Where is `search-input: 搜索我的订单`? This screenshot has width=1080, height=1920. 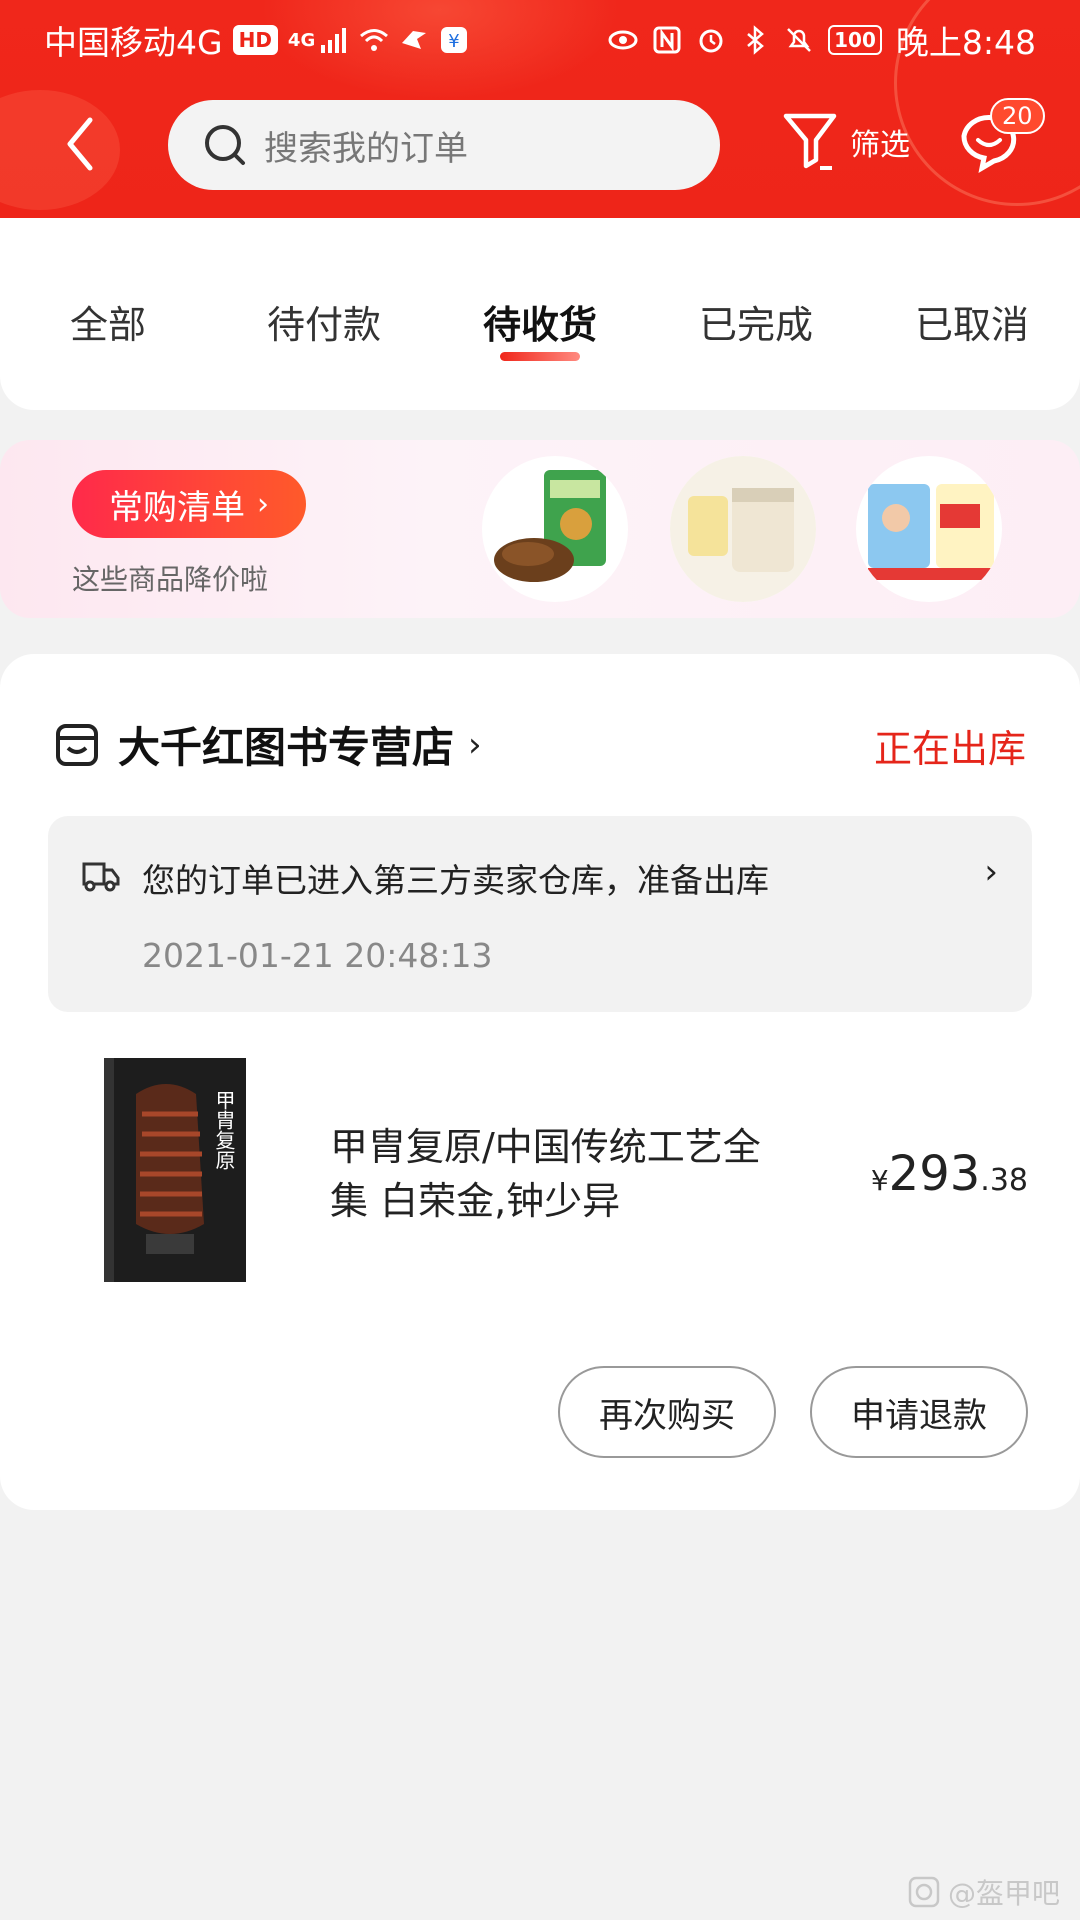
search-input: 搜索我的订单 is located at coordinates (444, 145).